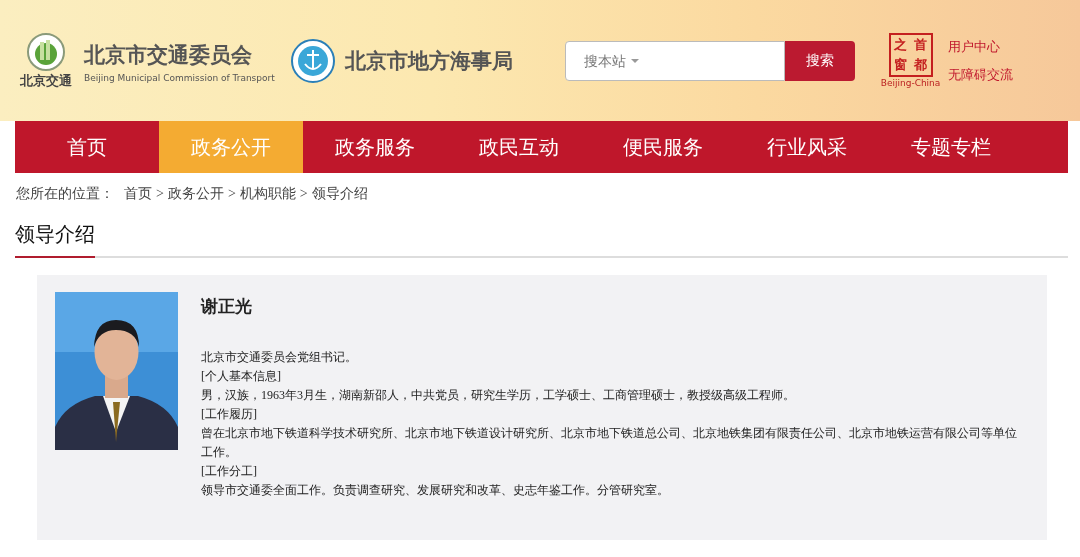 The width and height of the screenshot is (1080, 557). I want to click on breadcrumb-link: 首页, so click(138, 194).